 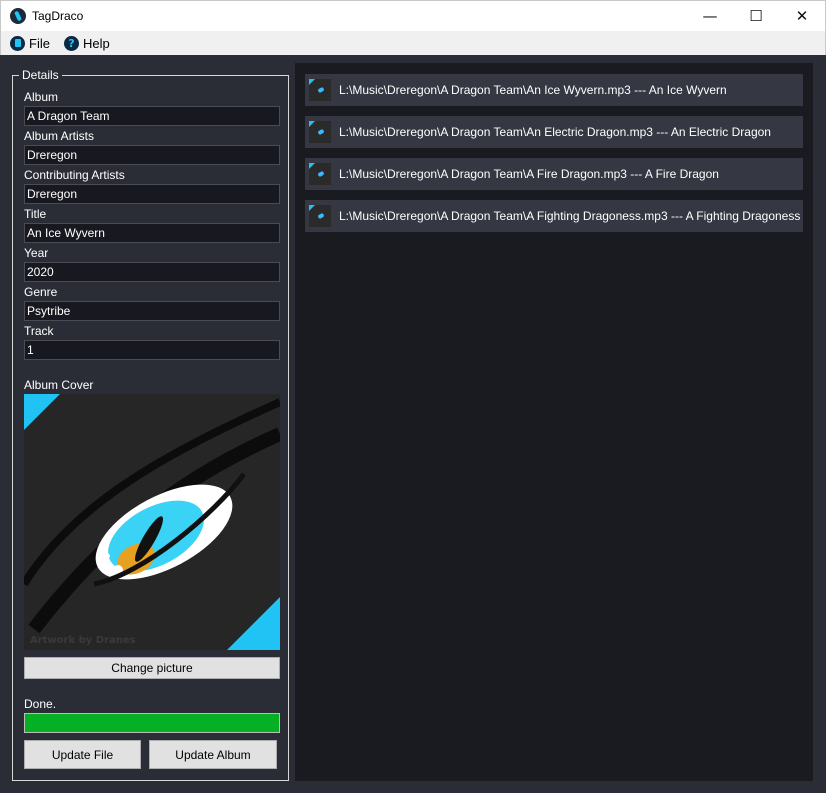 What do you see at coordinates (40, 704) in the screenshot?
I see `status-text: Done.` at bounding box center [40, 704].